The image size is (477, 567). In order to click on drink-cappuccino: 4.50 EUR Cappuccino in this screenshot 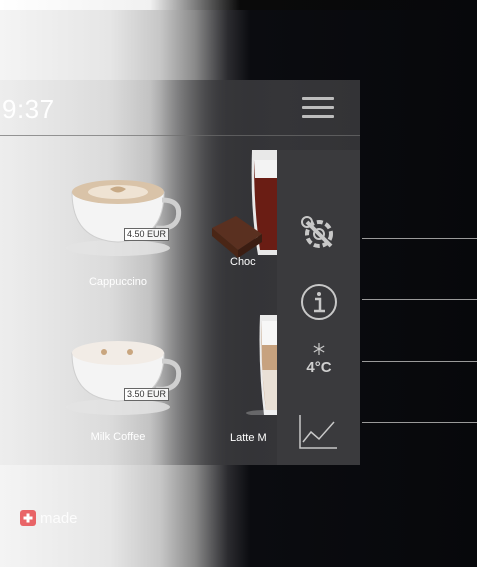, I will do `click(120, 229)`.